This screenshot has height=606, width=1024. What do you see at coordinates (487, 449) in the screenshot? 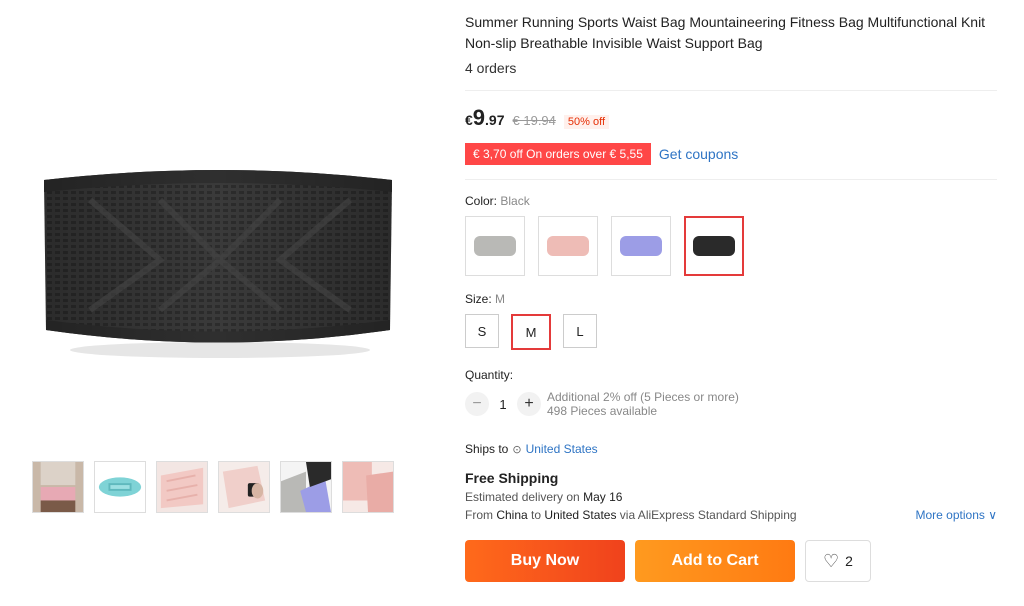
I see `ships-to-label: Ships to` at bounding box center [487, 449].